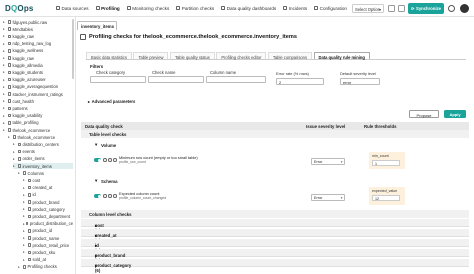 The image size is (474, 274). I want to click on sidebar-tree-item: ▸ ndp_testing_raw_log, so click(38, 44).